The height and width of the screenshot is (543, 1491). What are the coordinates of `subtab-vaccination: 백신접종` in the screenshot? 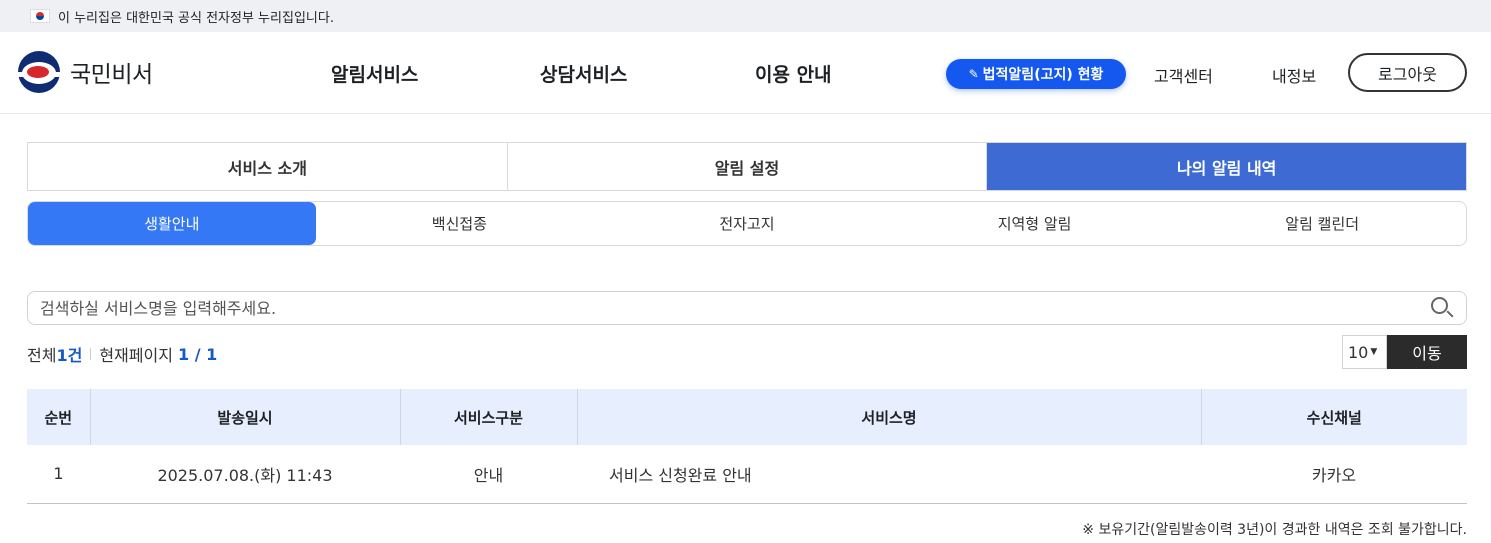 It's located at (460, 223).